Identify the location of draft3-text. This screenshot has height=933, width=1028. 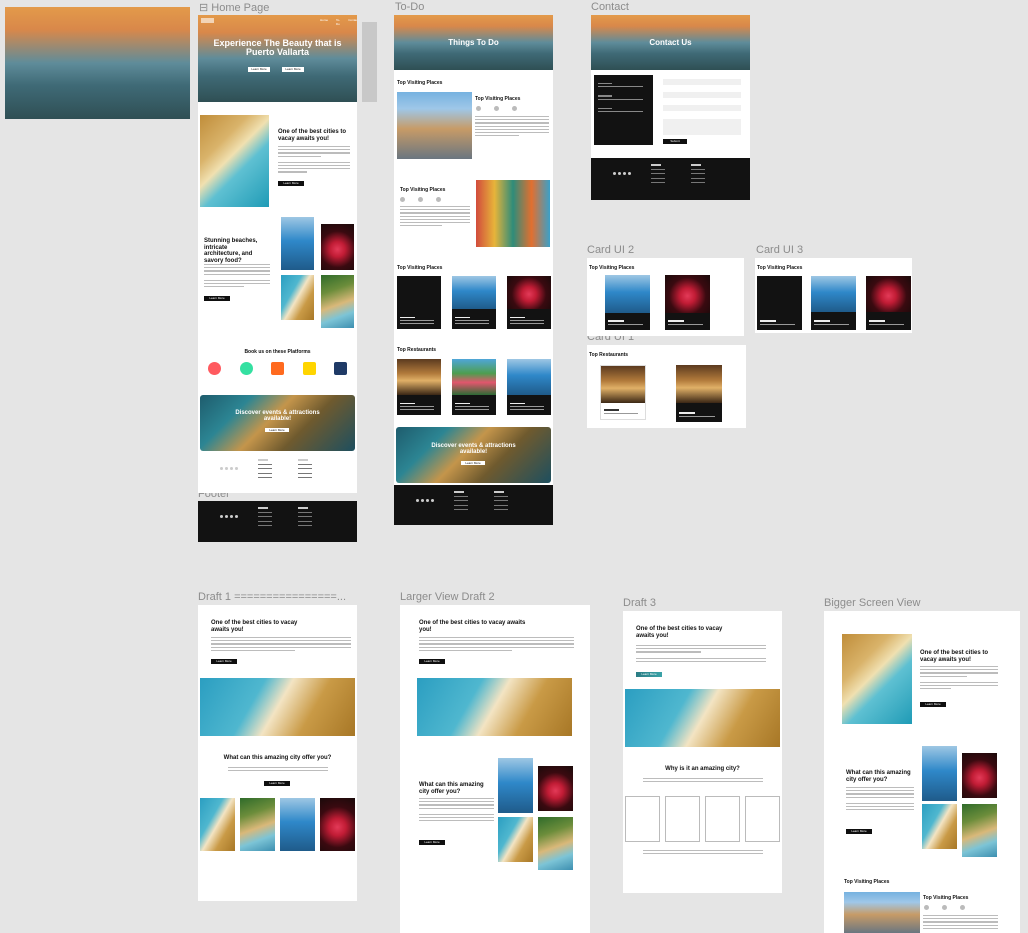
(701, 654).